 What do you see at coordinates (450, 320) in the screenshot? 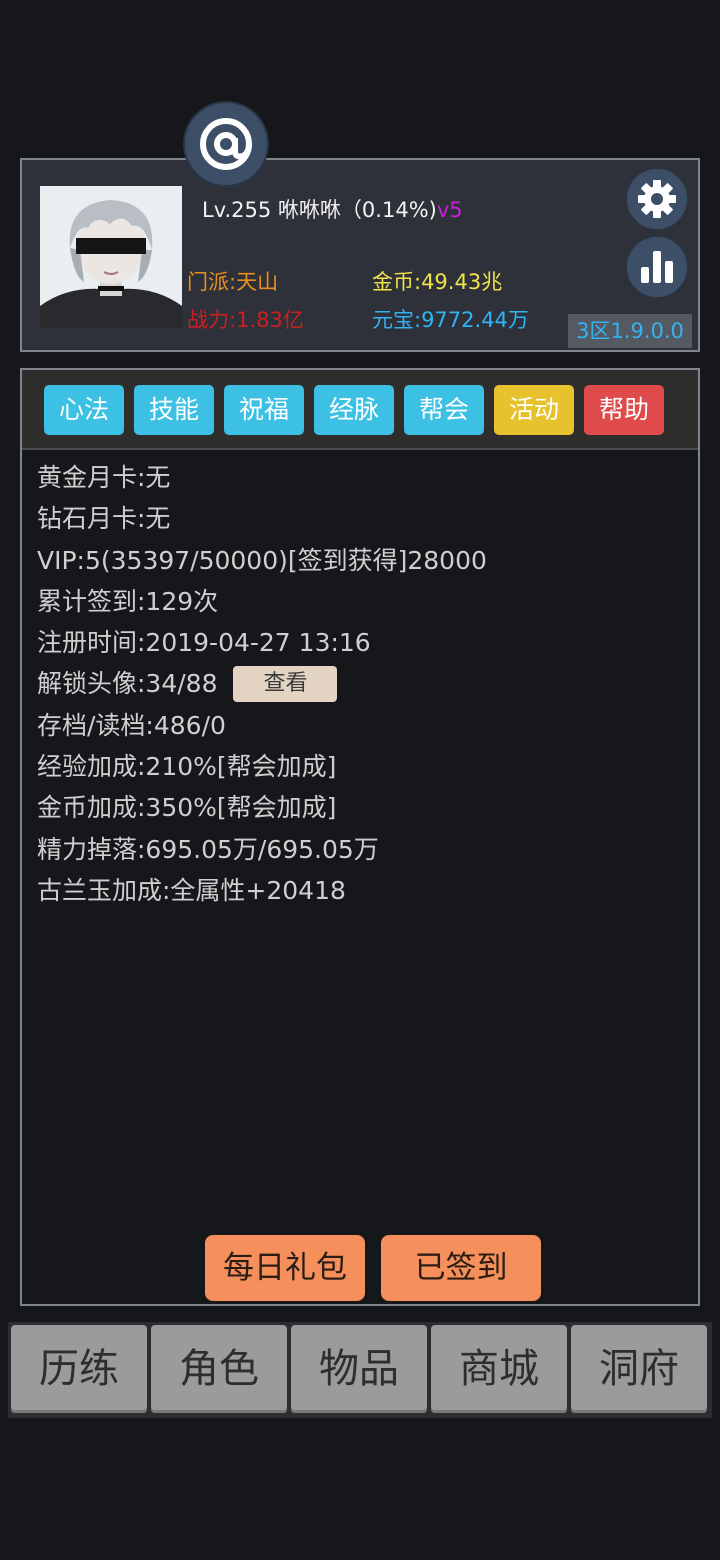
I see `ingot-text: 元宝:9772.44万` at bounding box center [450, 320].